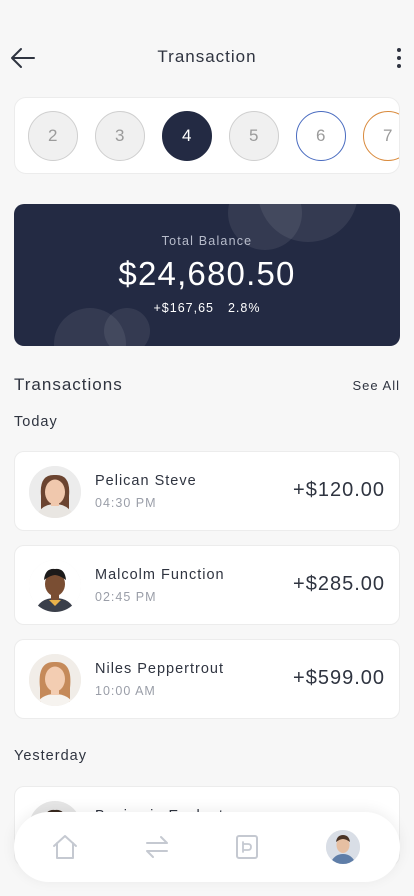  What do you see at coordinates (126, 597) in the screenshot?
I see `transaction-time: 02:45 PM` at bounding box center [126, 597].